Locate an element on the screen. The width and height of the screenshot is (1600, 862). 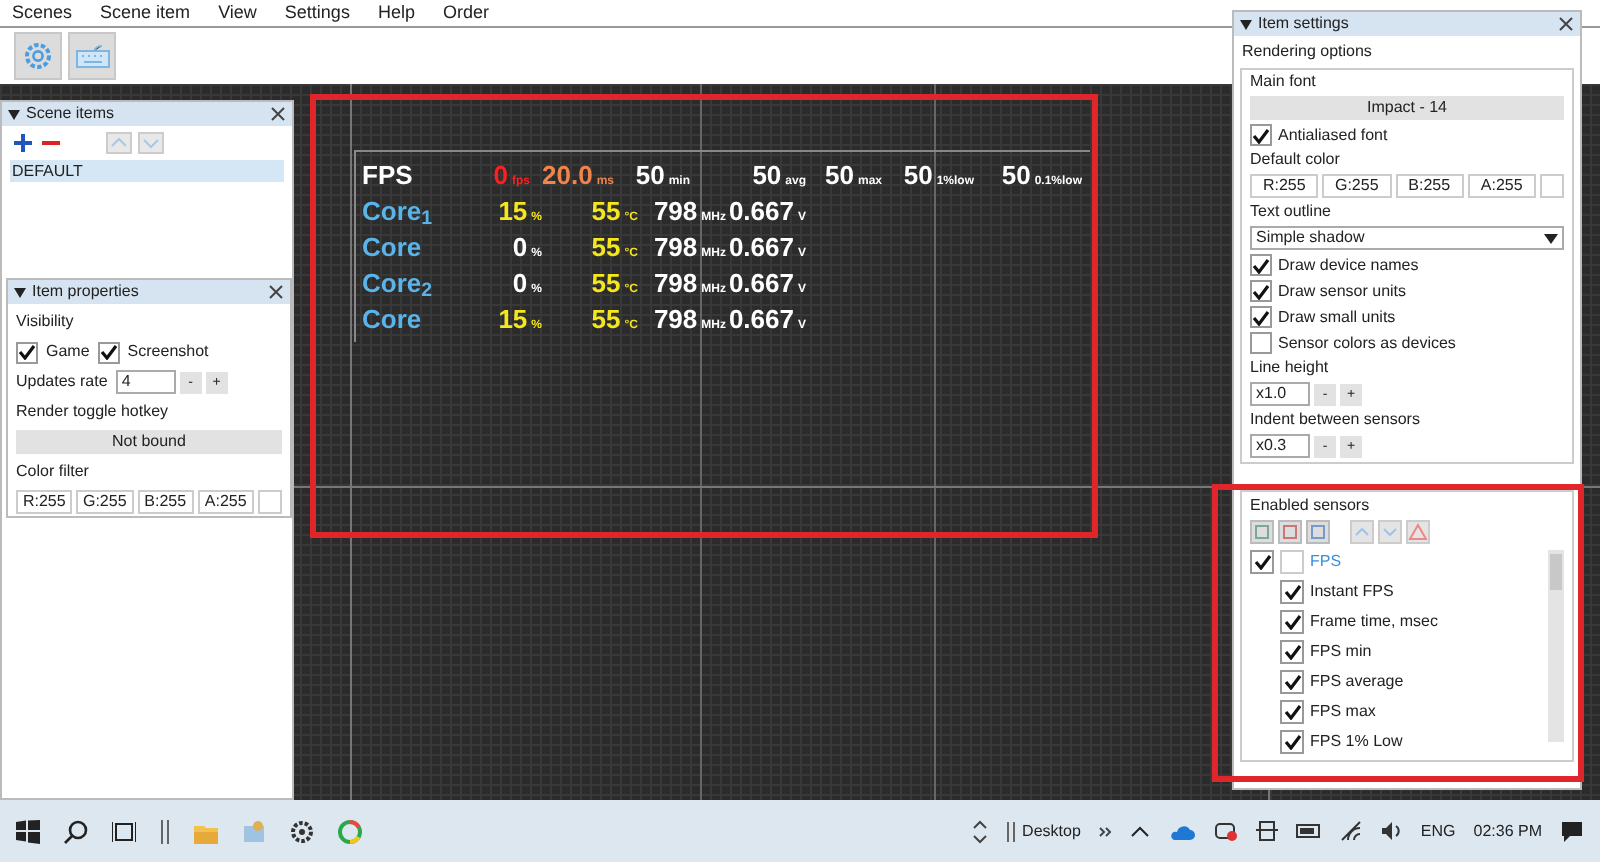
language-indicator: ENG is located at coordinates (1438, 831).